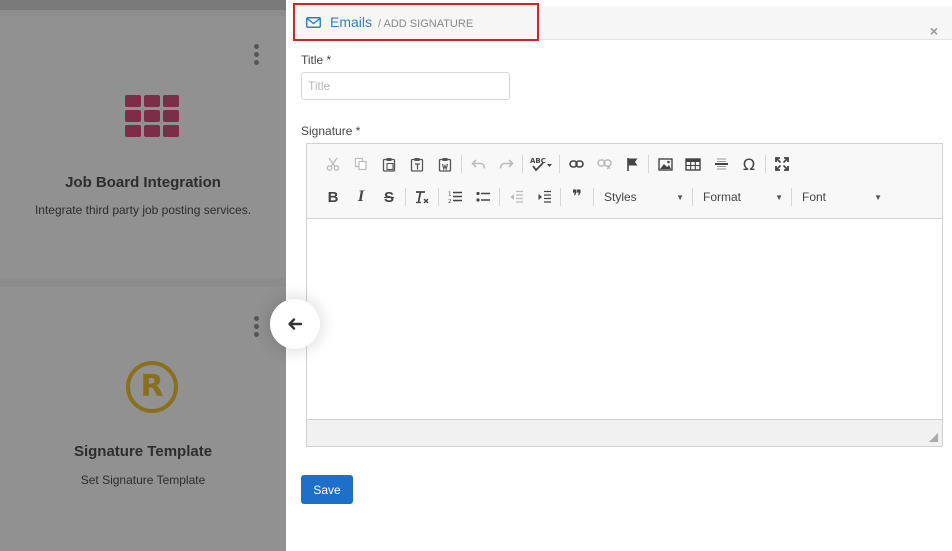  Describe the element at coordinates (426, 24) in the screenshot. I see `breadcrumb-current: / ADD SIGNATURE` at that location.